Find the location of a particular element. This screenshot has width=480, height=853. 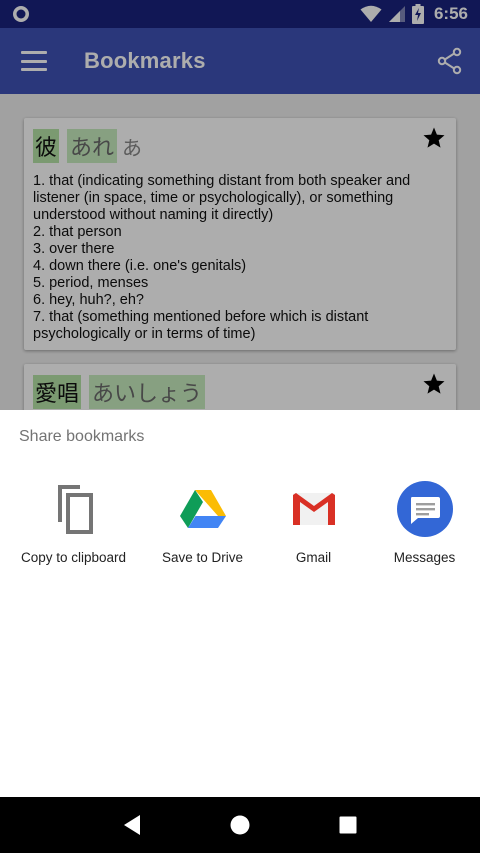

share-sheet-title: Share bookmarks is located at coordinates (82, 436).